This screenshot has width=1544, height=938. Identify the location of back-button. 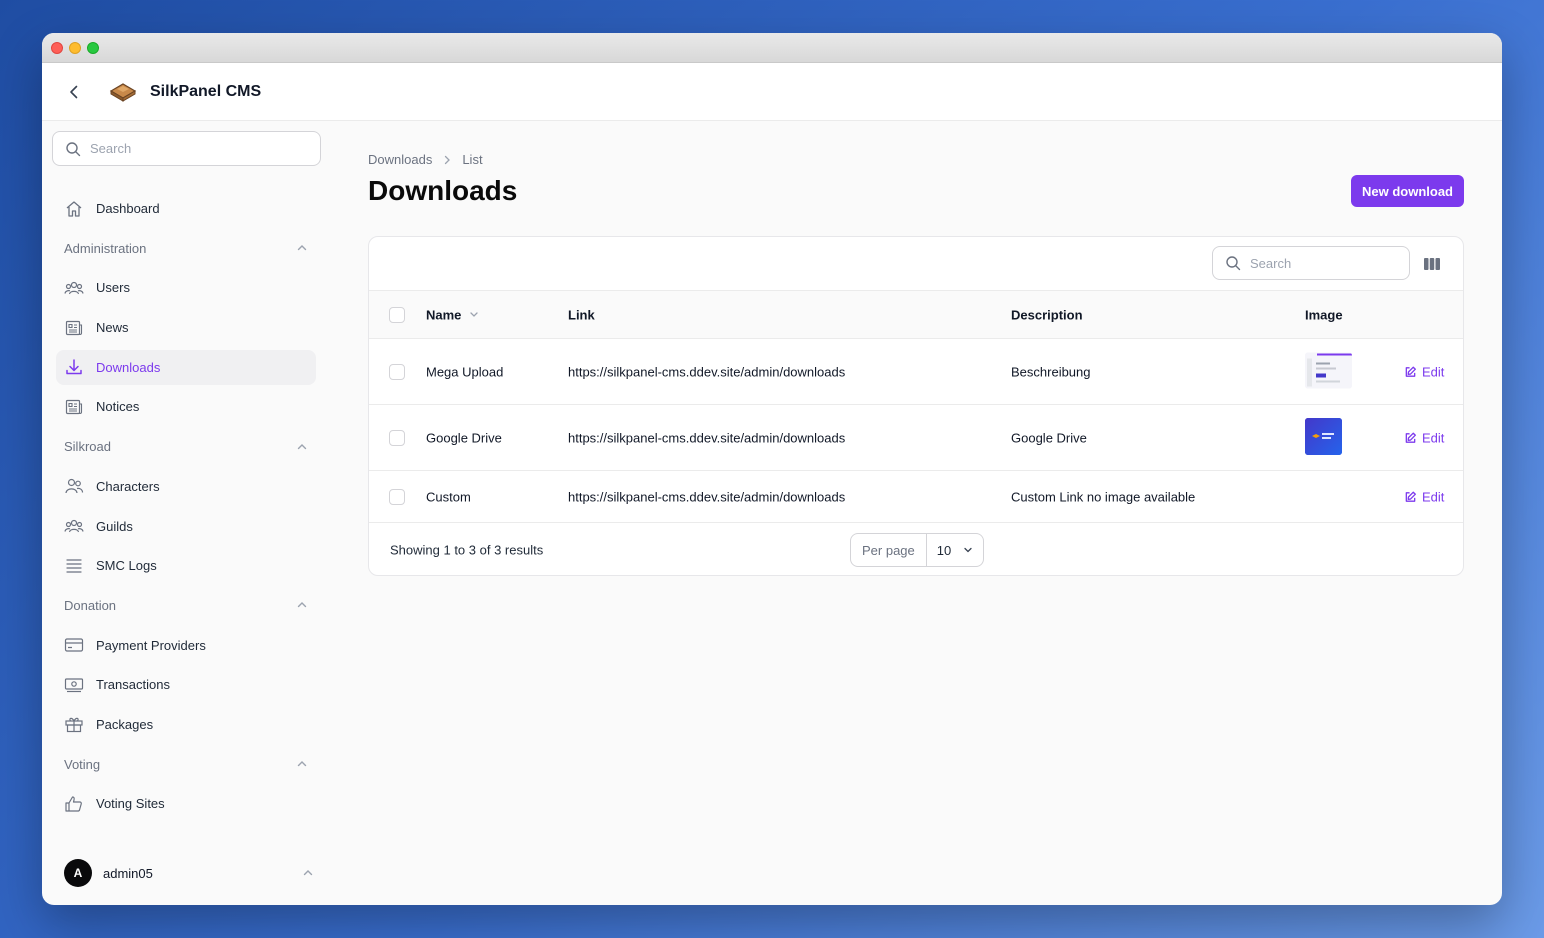
(74, 92).